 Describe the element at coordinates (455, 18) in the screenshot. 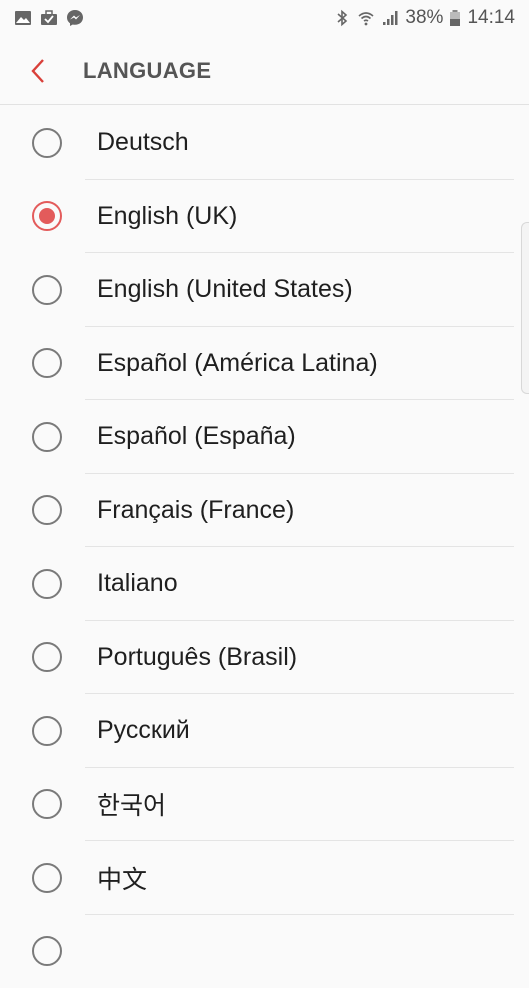

I see `battery-icon` at that location.